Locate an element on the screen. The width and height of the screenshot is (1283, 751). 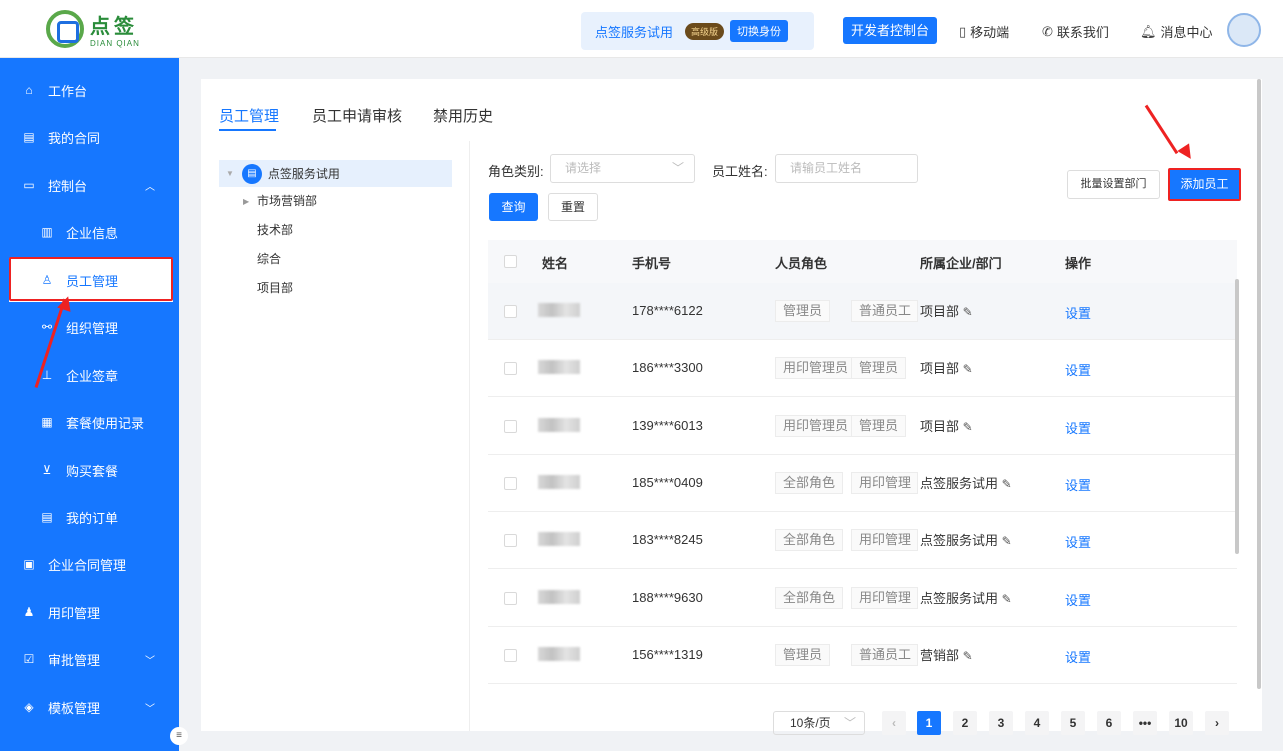
tab-staff-management: 员工管理 is located at coordinates (249, 115).